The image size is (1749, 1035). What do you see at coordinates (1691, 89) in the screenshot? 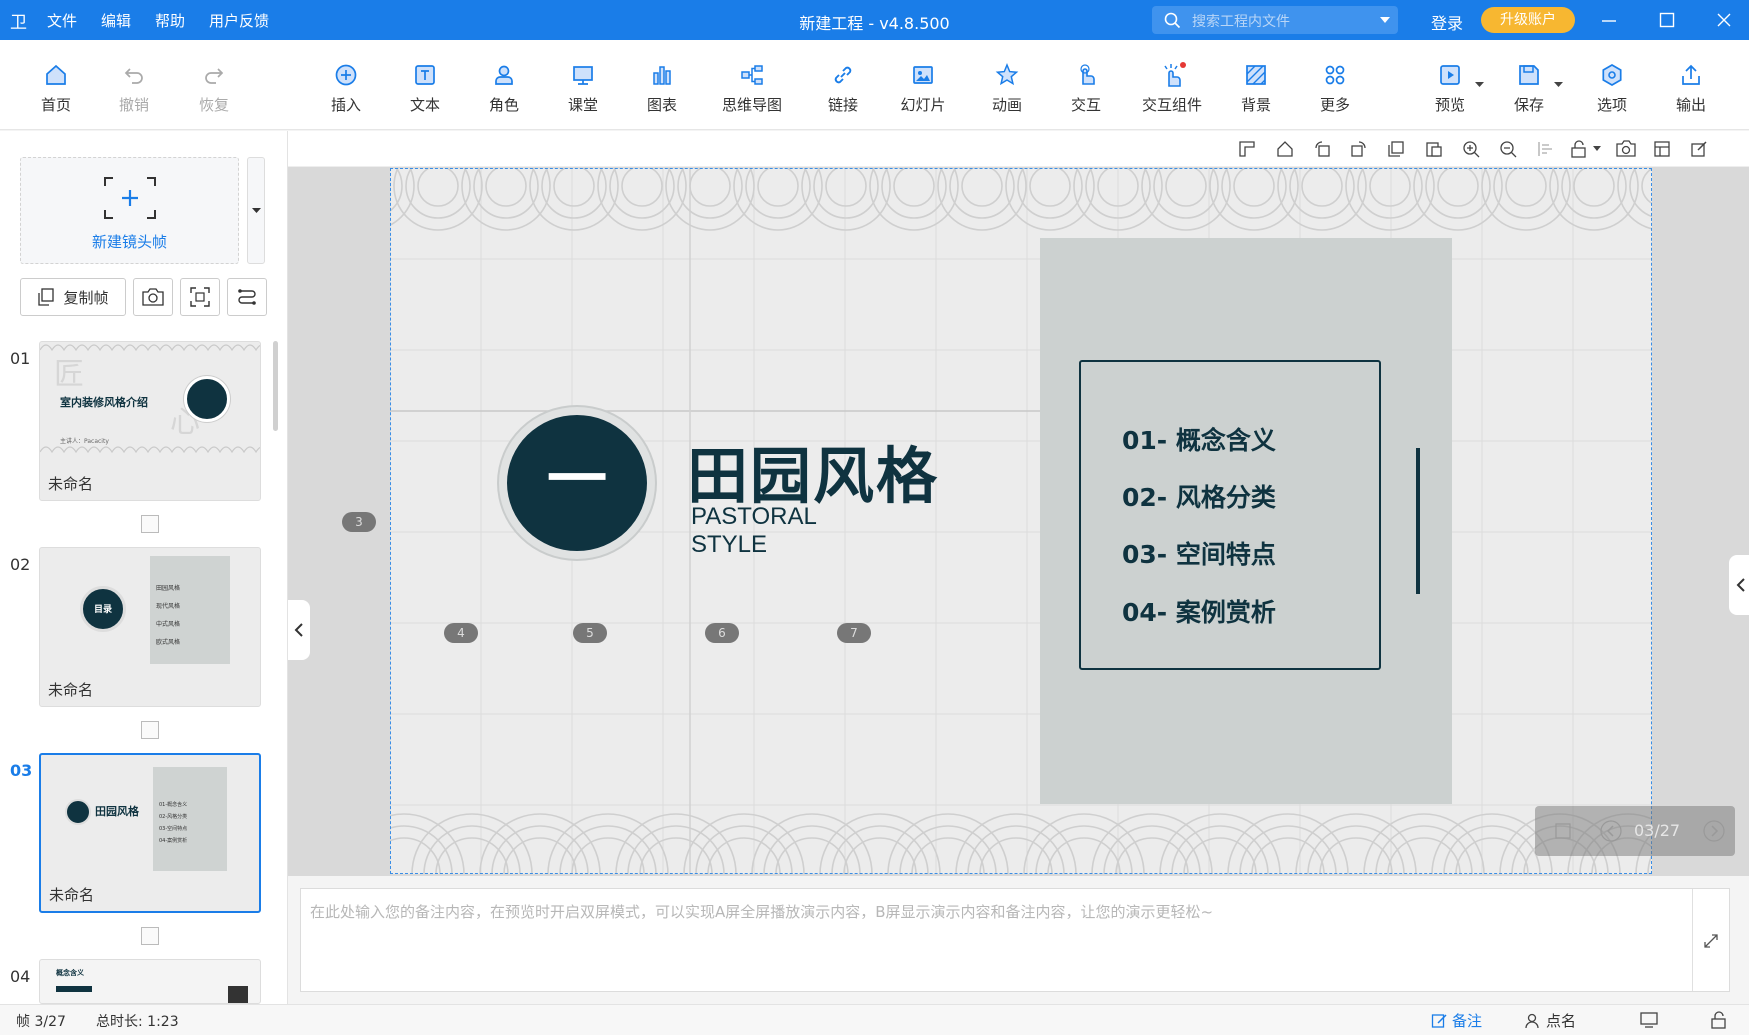
I see `toolbar-export-button: 输出` at bounding box center [1691, 89].